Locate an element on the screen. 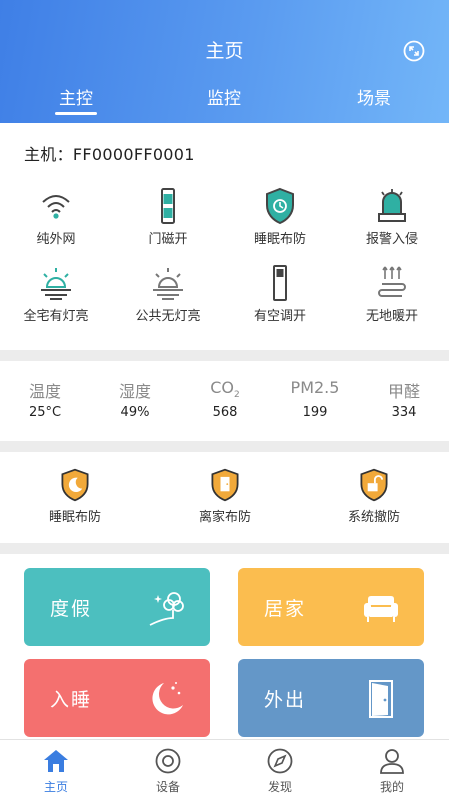 The height and width of the screenshot is (800, 449). tab-scene: 场景 is located at coordinates (374, 96).